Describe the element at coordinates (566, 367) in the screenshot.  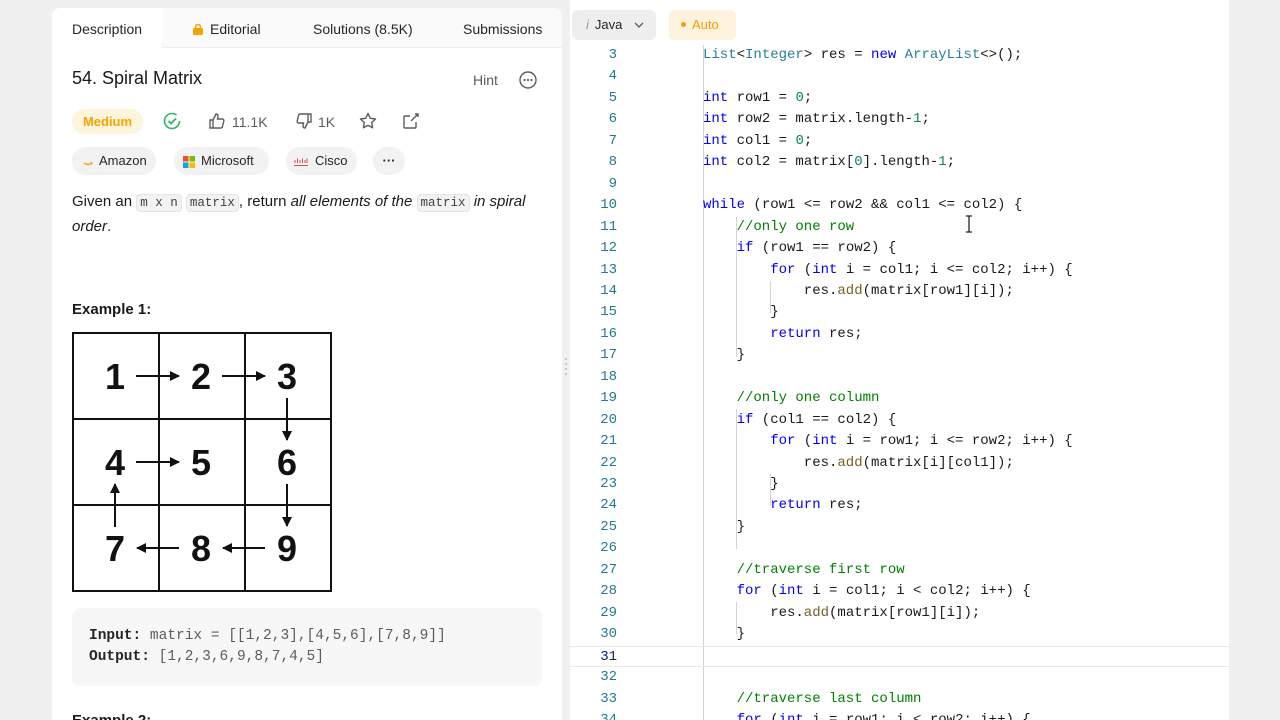
I see `panel-resize-handle` at that location.